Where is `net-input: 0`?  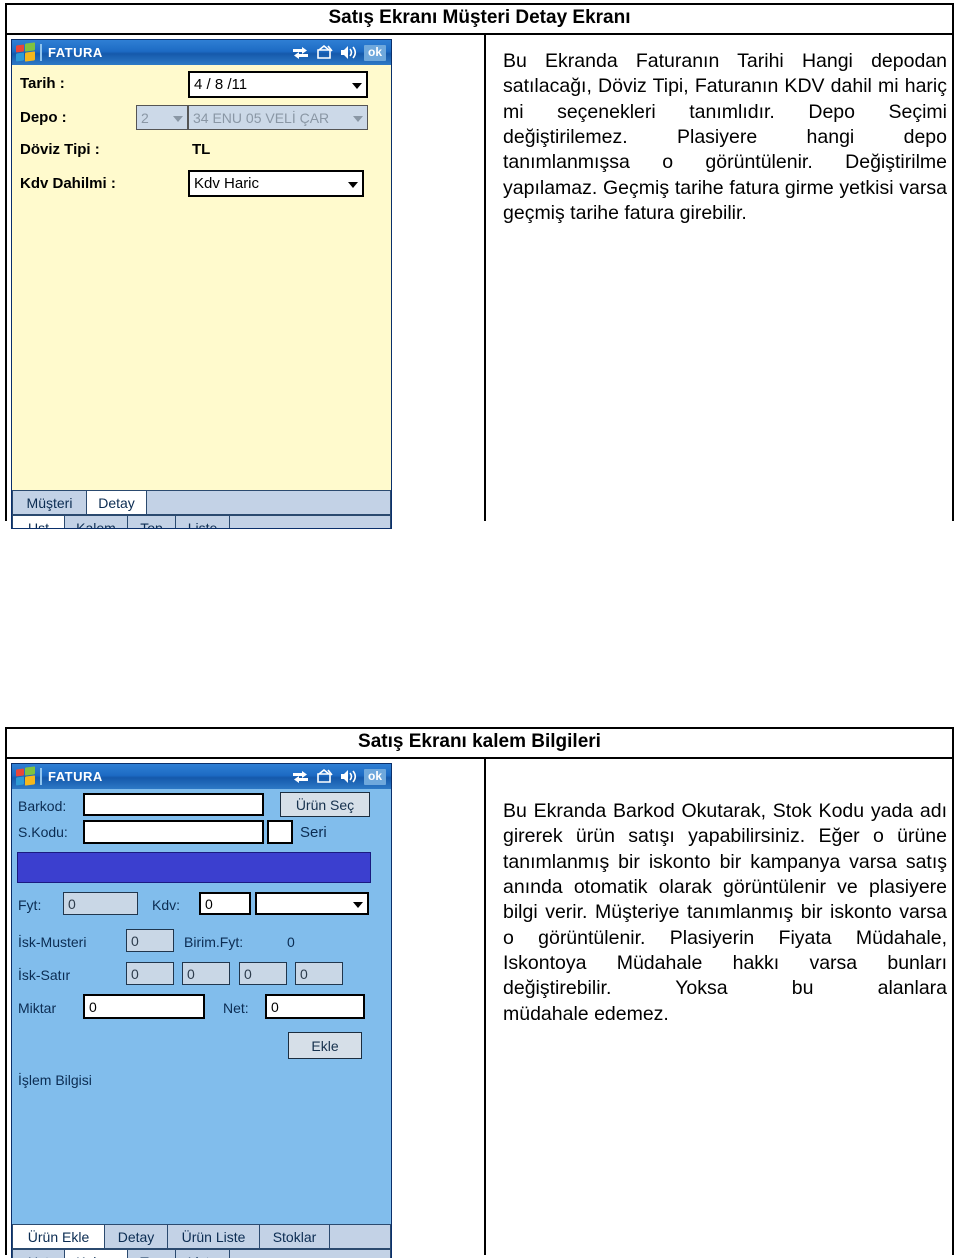
net-input: 0 is located at coordinates (315, 1006).